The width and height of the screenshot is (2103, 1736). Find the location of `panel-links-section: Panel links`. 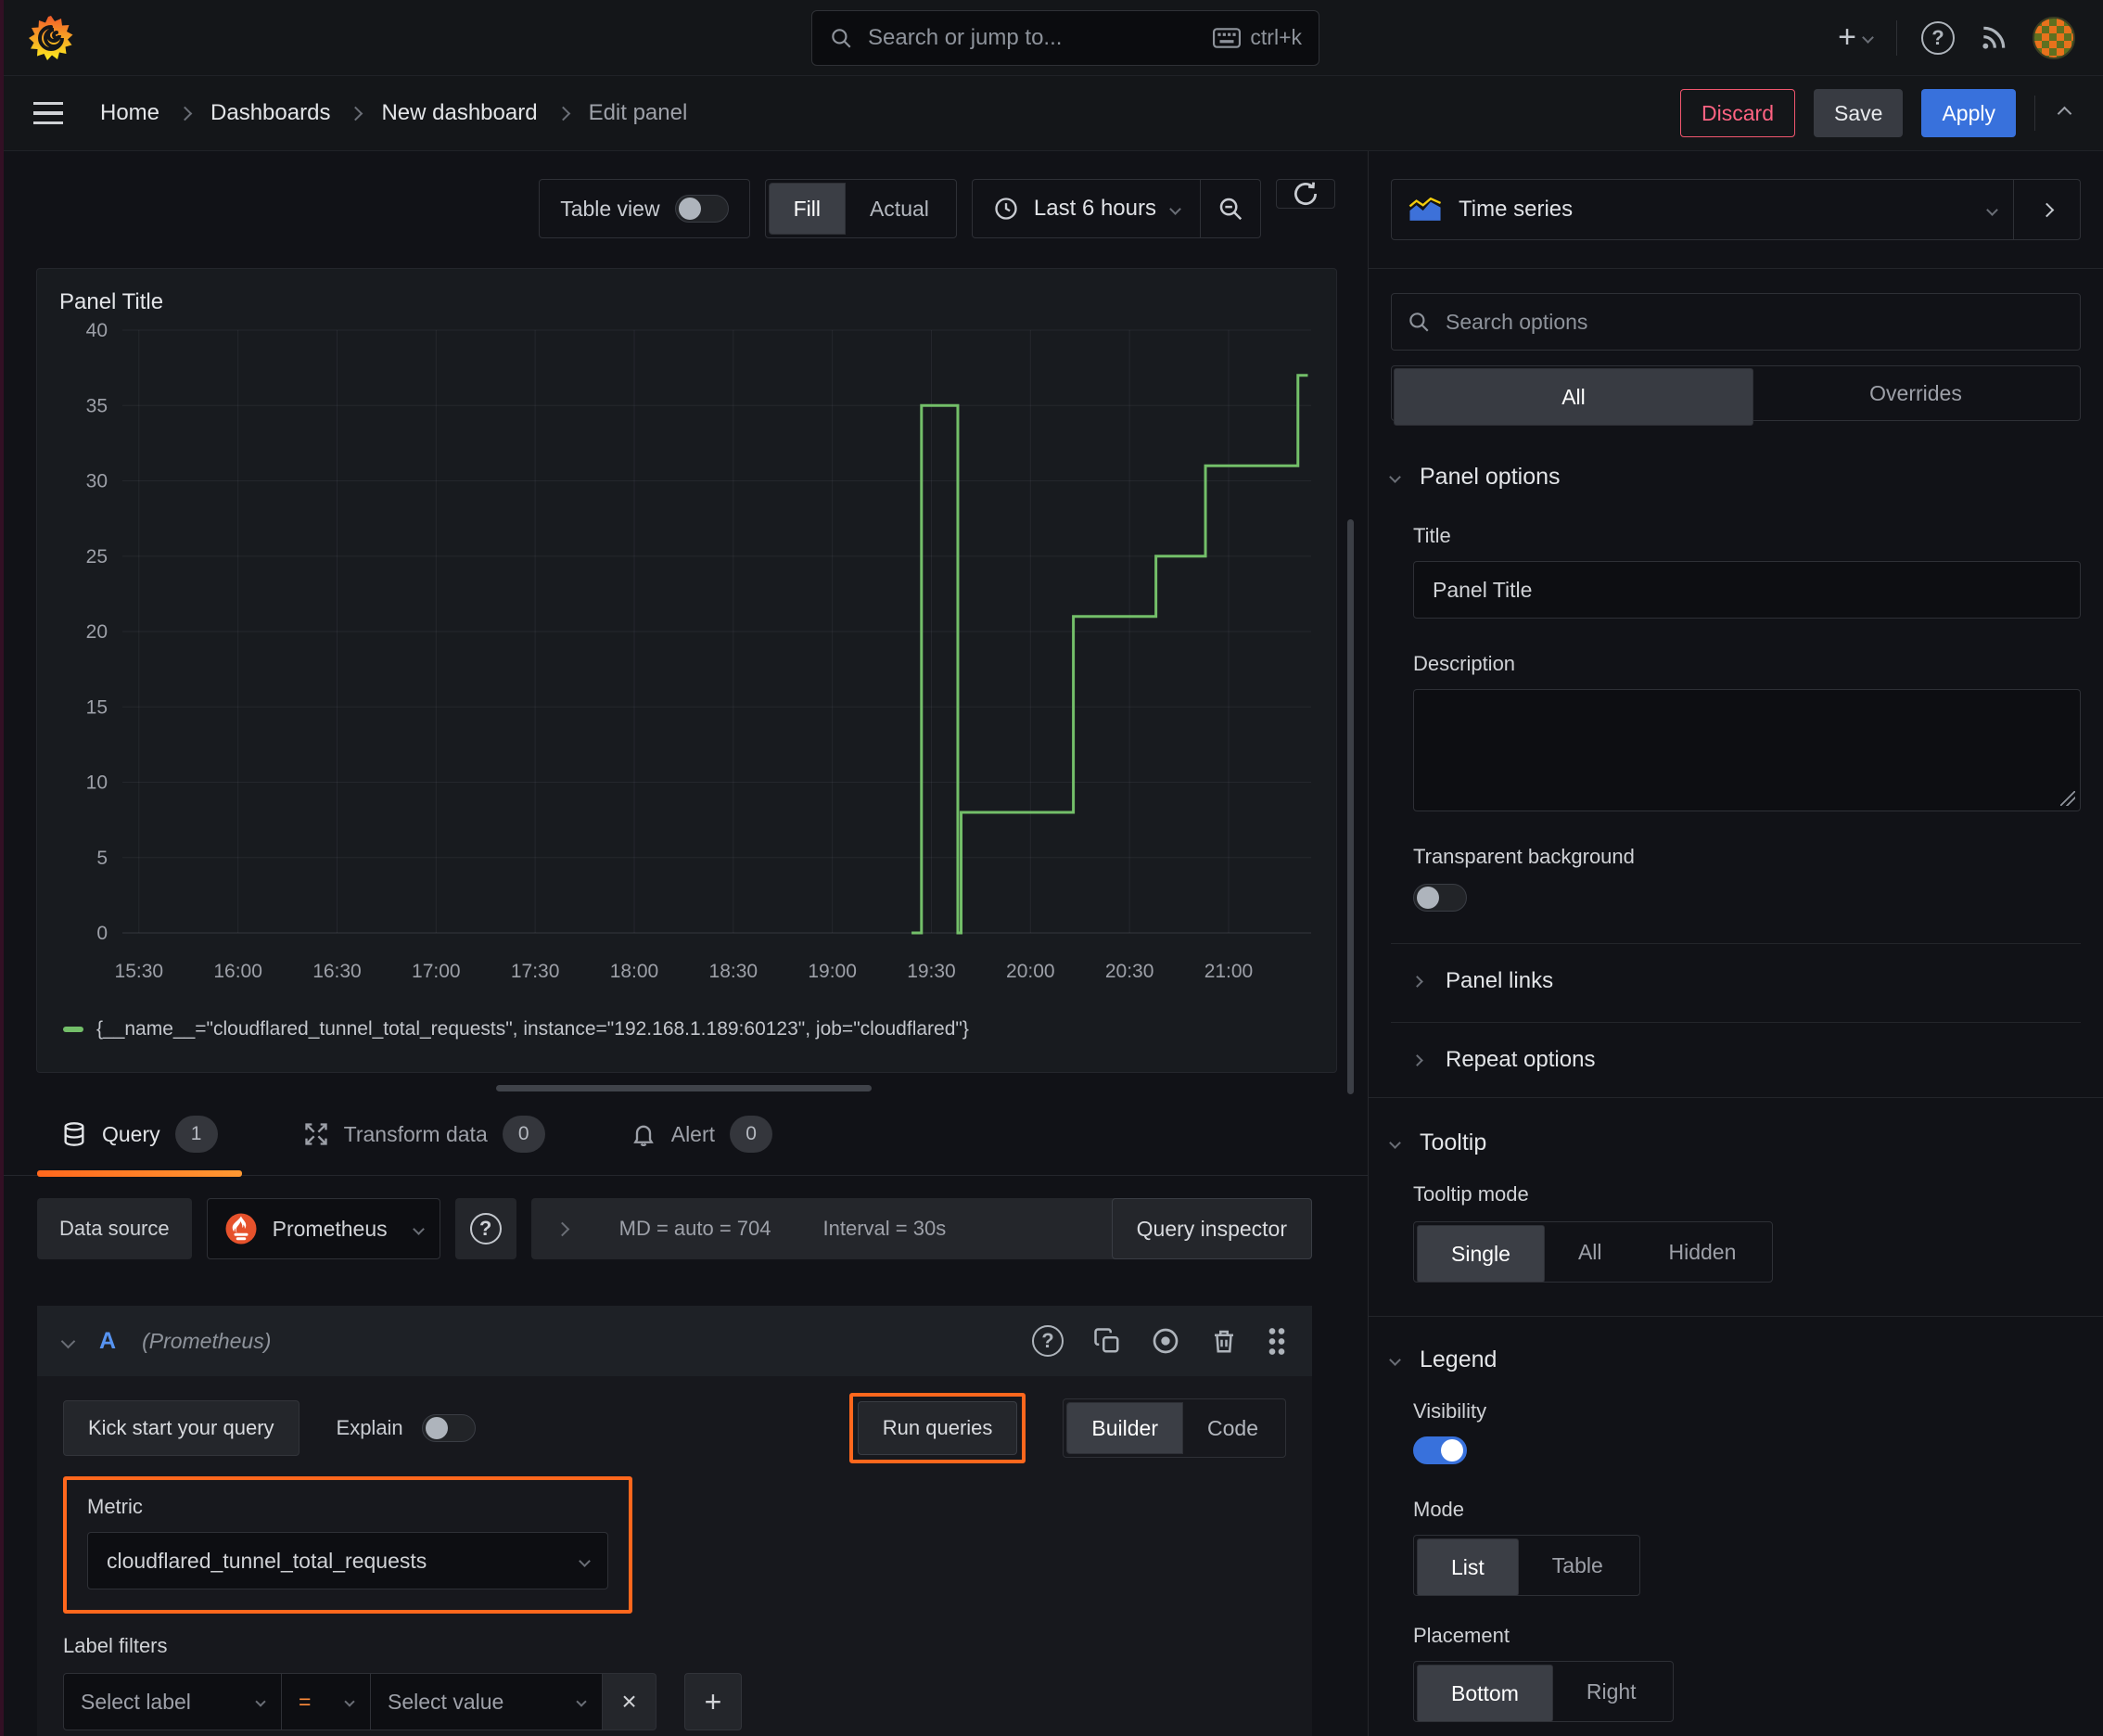

panel-links-section: Panel links is located at coordinates (1736, 970).